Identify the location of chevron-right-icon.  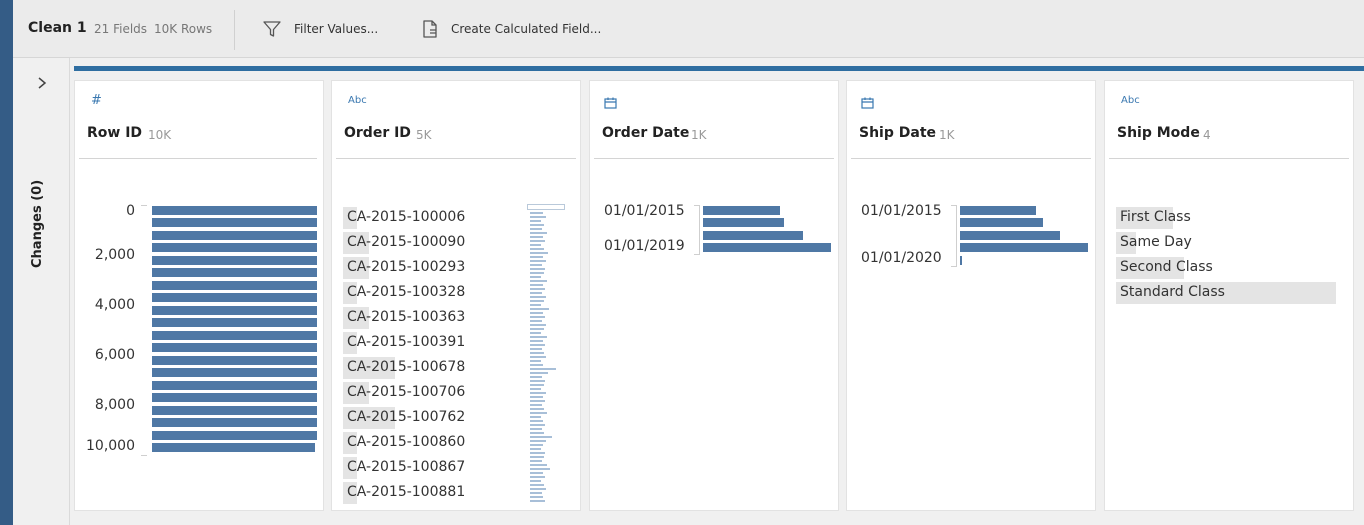
(42, 83).